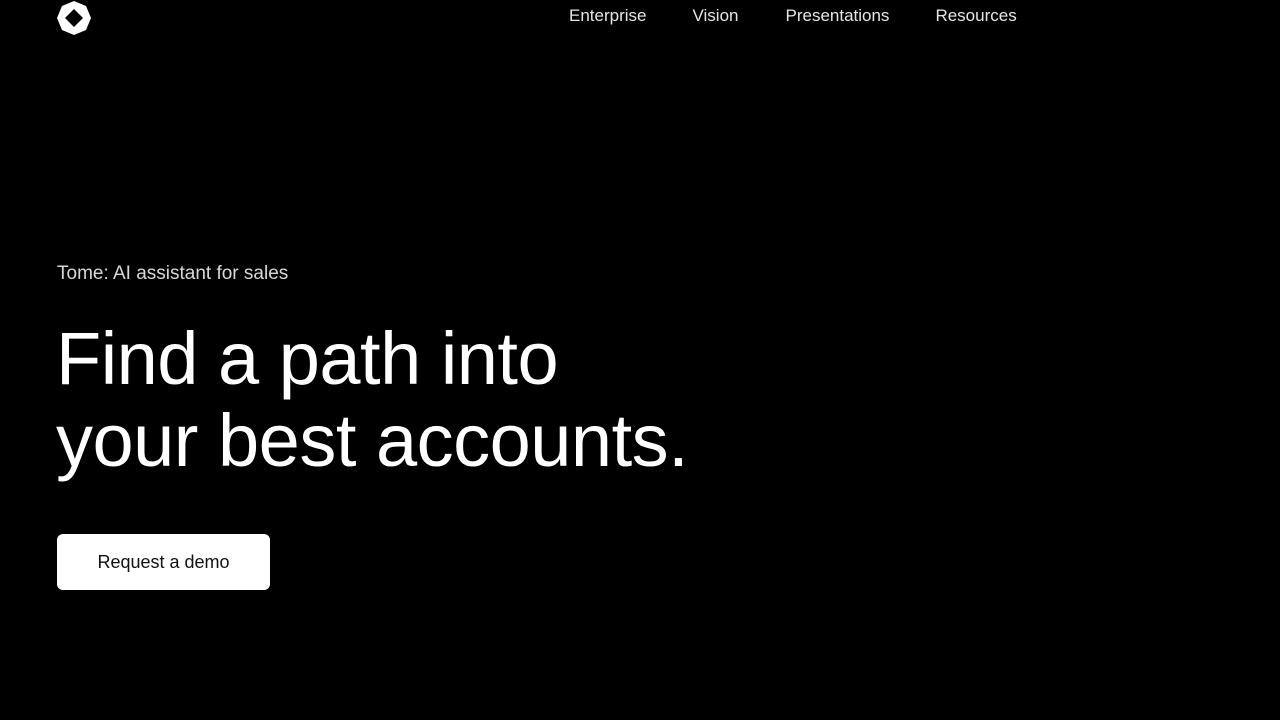  I want to click on tome-logo-icon, so click(74, 18).